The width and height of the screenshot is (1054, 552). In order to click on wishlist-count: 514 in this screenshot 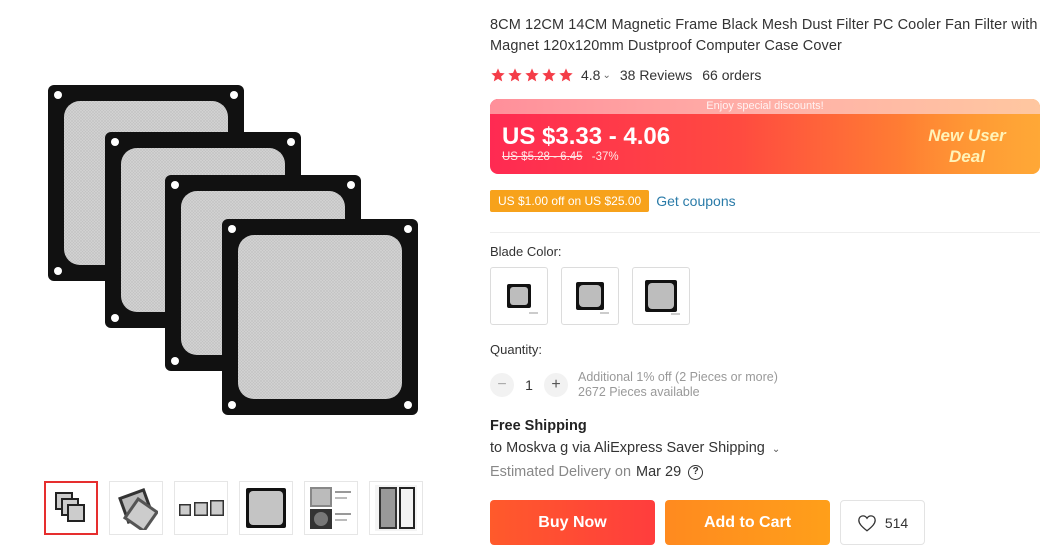, I will do `click(896, 522)`.